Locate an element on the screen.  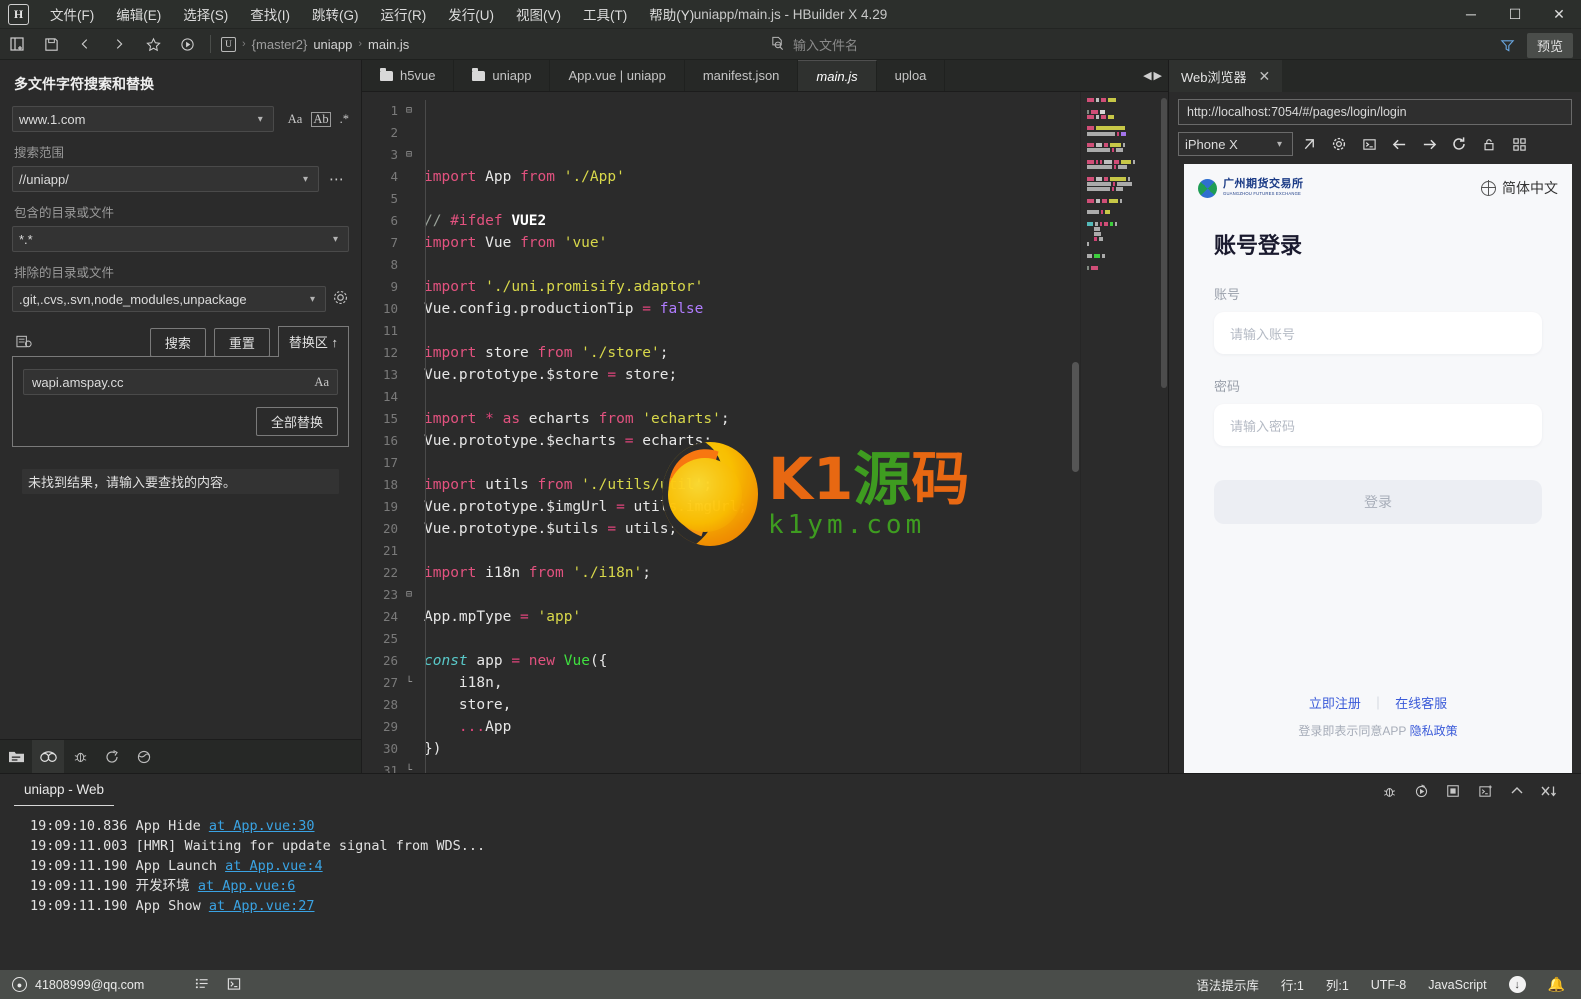
tab-scroll-left-button: ◀ is located at coordinates (1147, 75).